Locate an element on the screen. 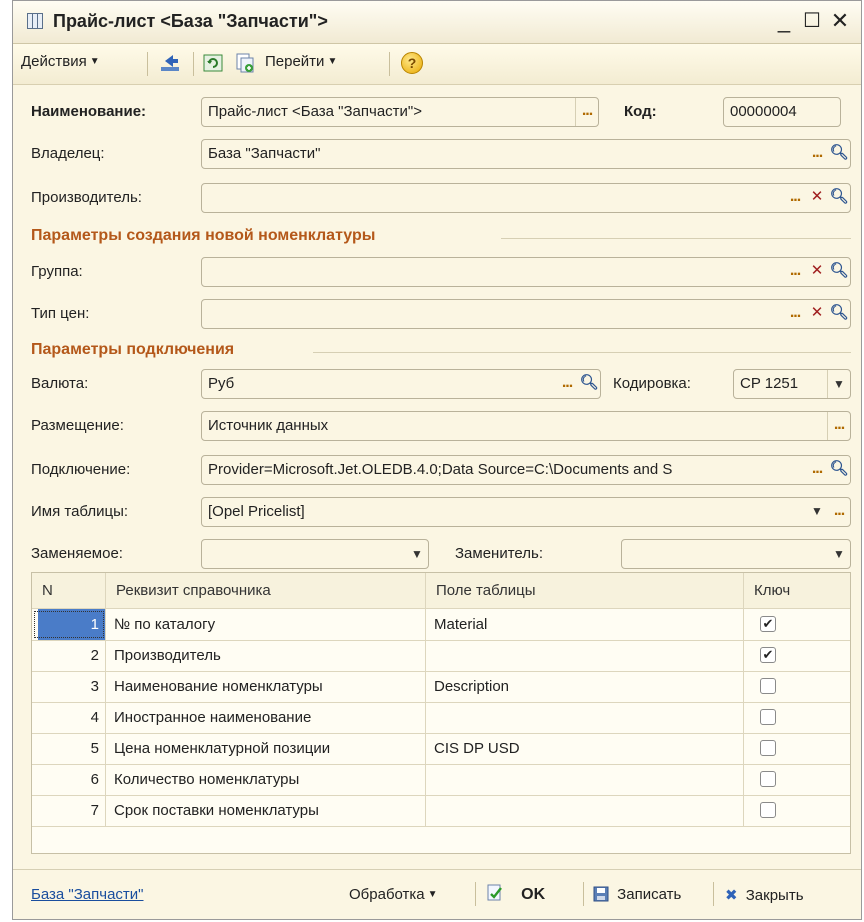 This screenshot has width=864, height=922. table-row: 3 Наименование номенклатуры Description is located at coordinates (441, 687).